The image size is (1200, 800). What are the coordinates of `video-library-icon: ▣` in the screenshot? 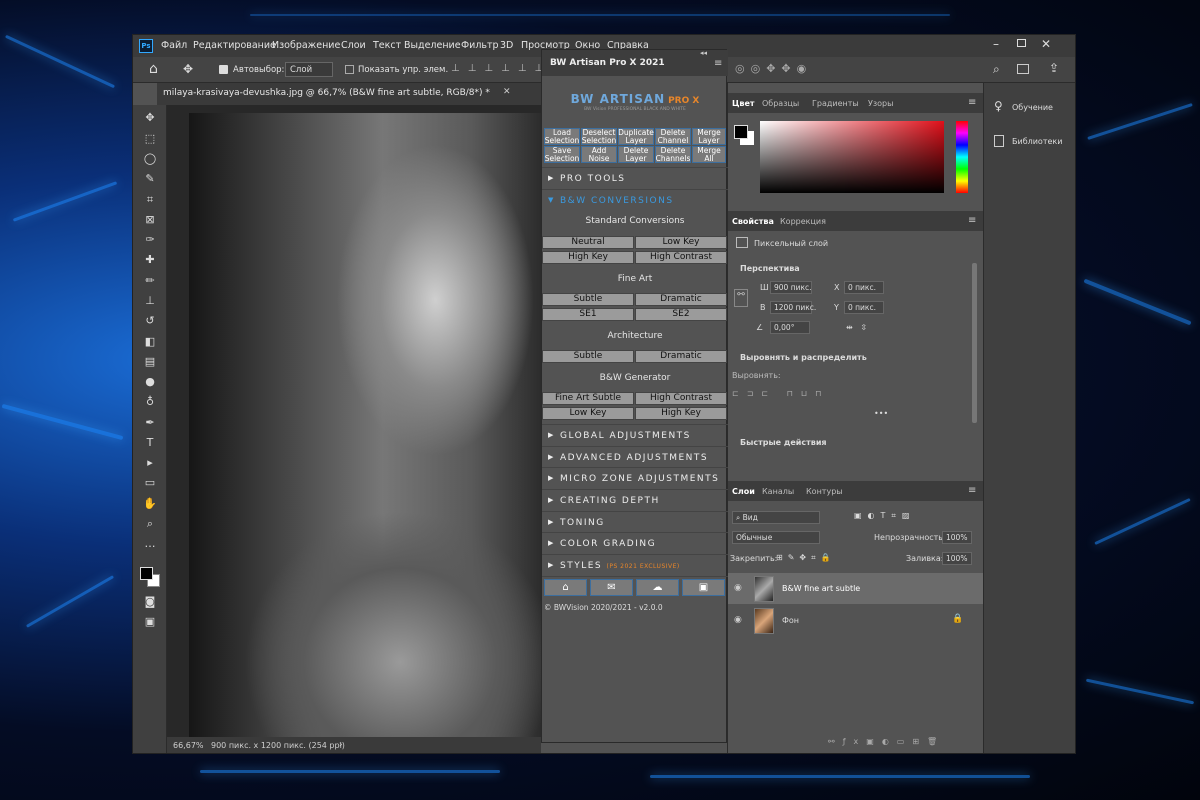 It's located at (703, 587).